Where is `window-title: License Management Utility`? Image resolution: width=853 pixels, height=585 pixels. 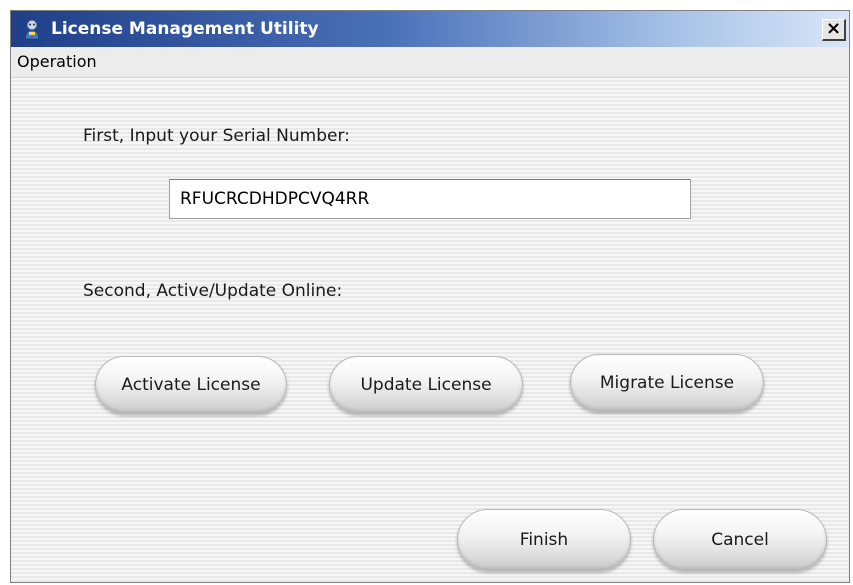 window-title: License Management Utility is located at coordinates (185, 29).